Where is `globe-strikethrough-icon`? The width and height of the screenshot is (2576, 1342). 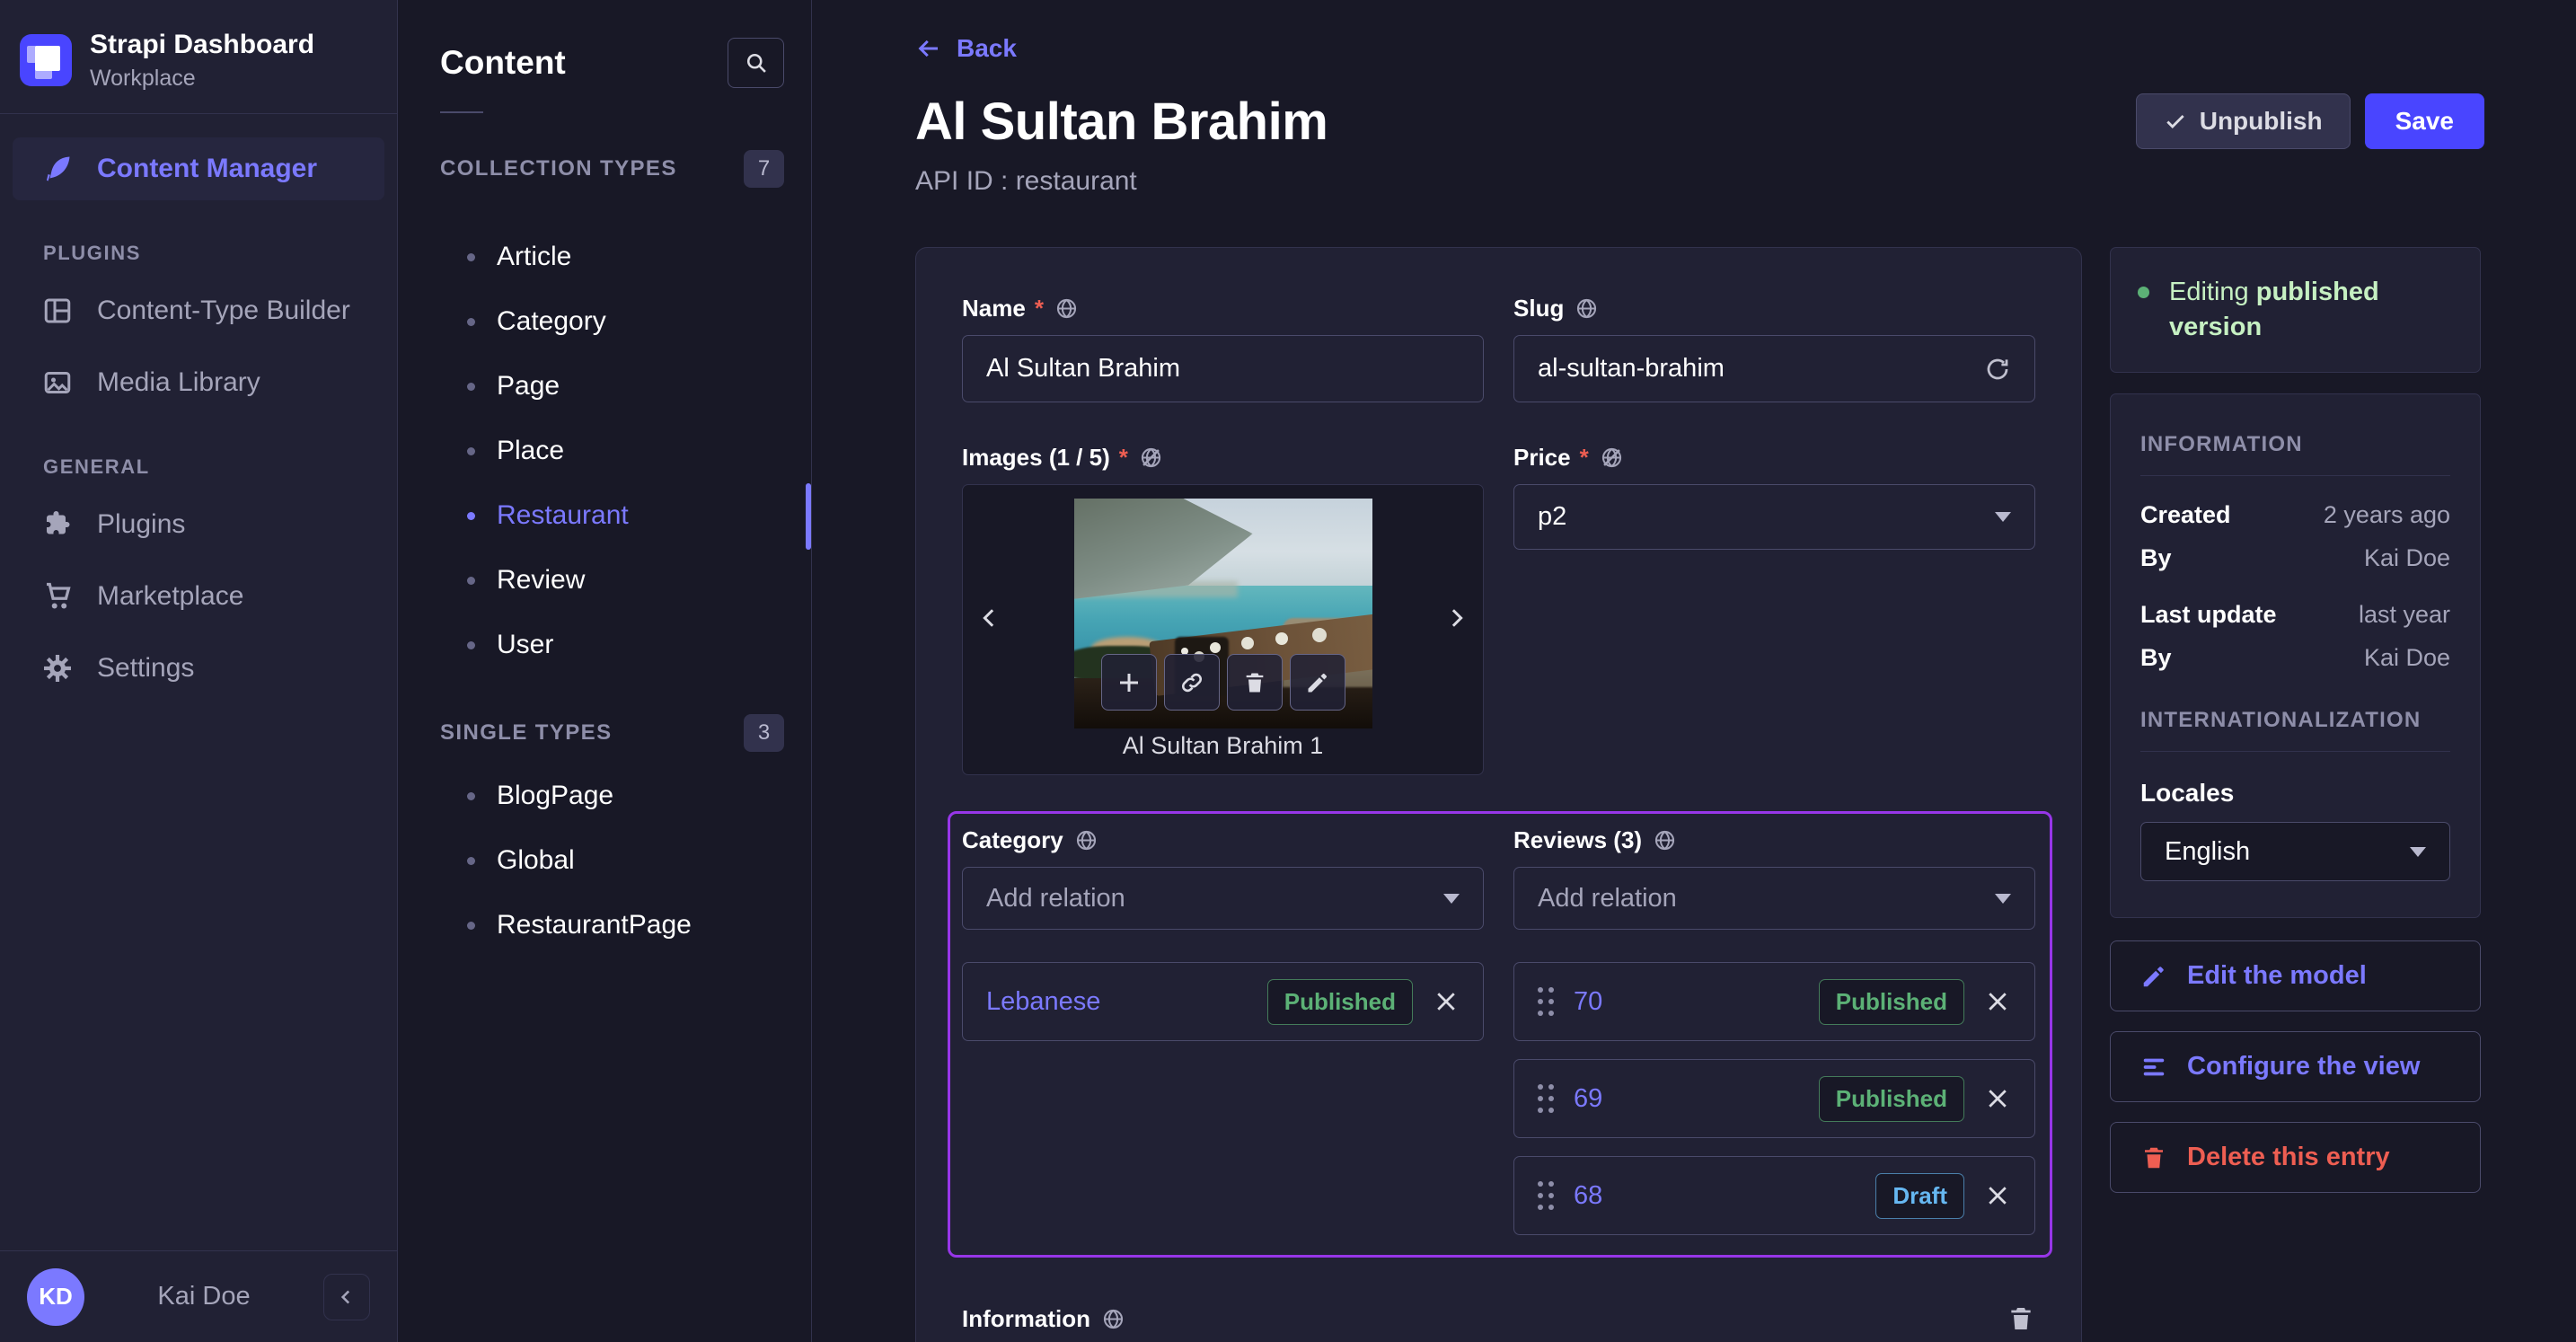 globe-strikethrough-icon is located at coordinates (1612, 458).